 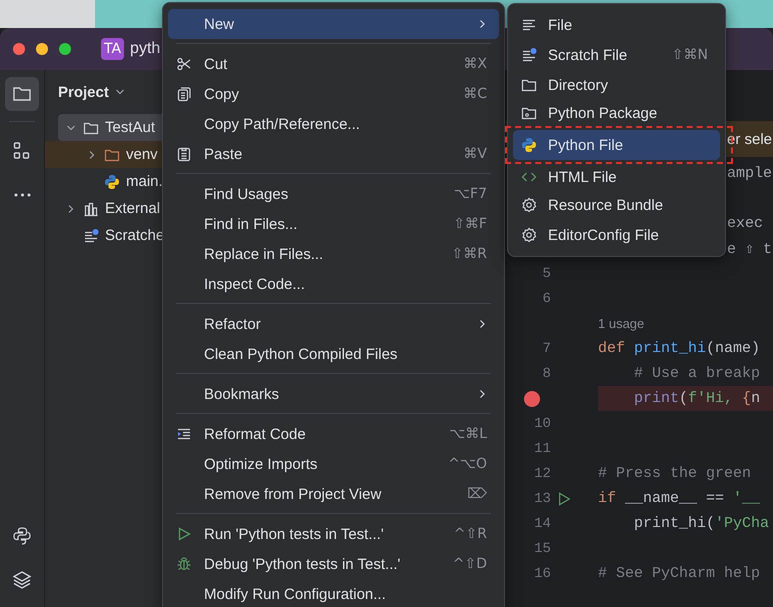 I want to click on line-number: 8, so click(x=546, y=374).